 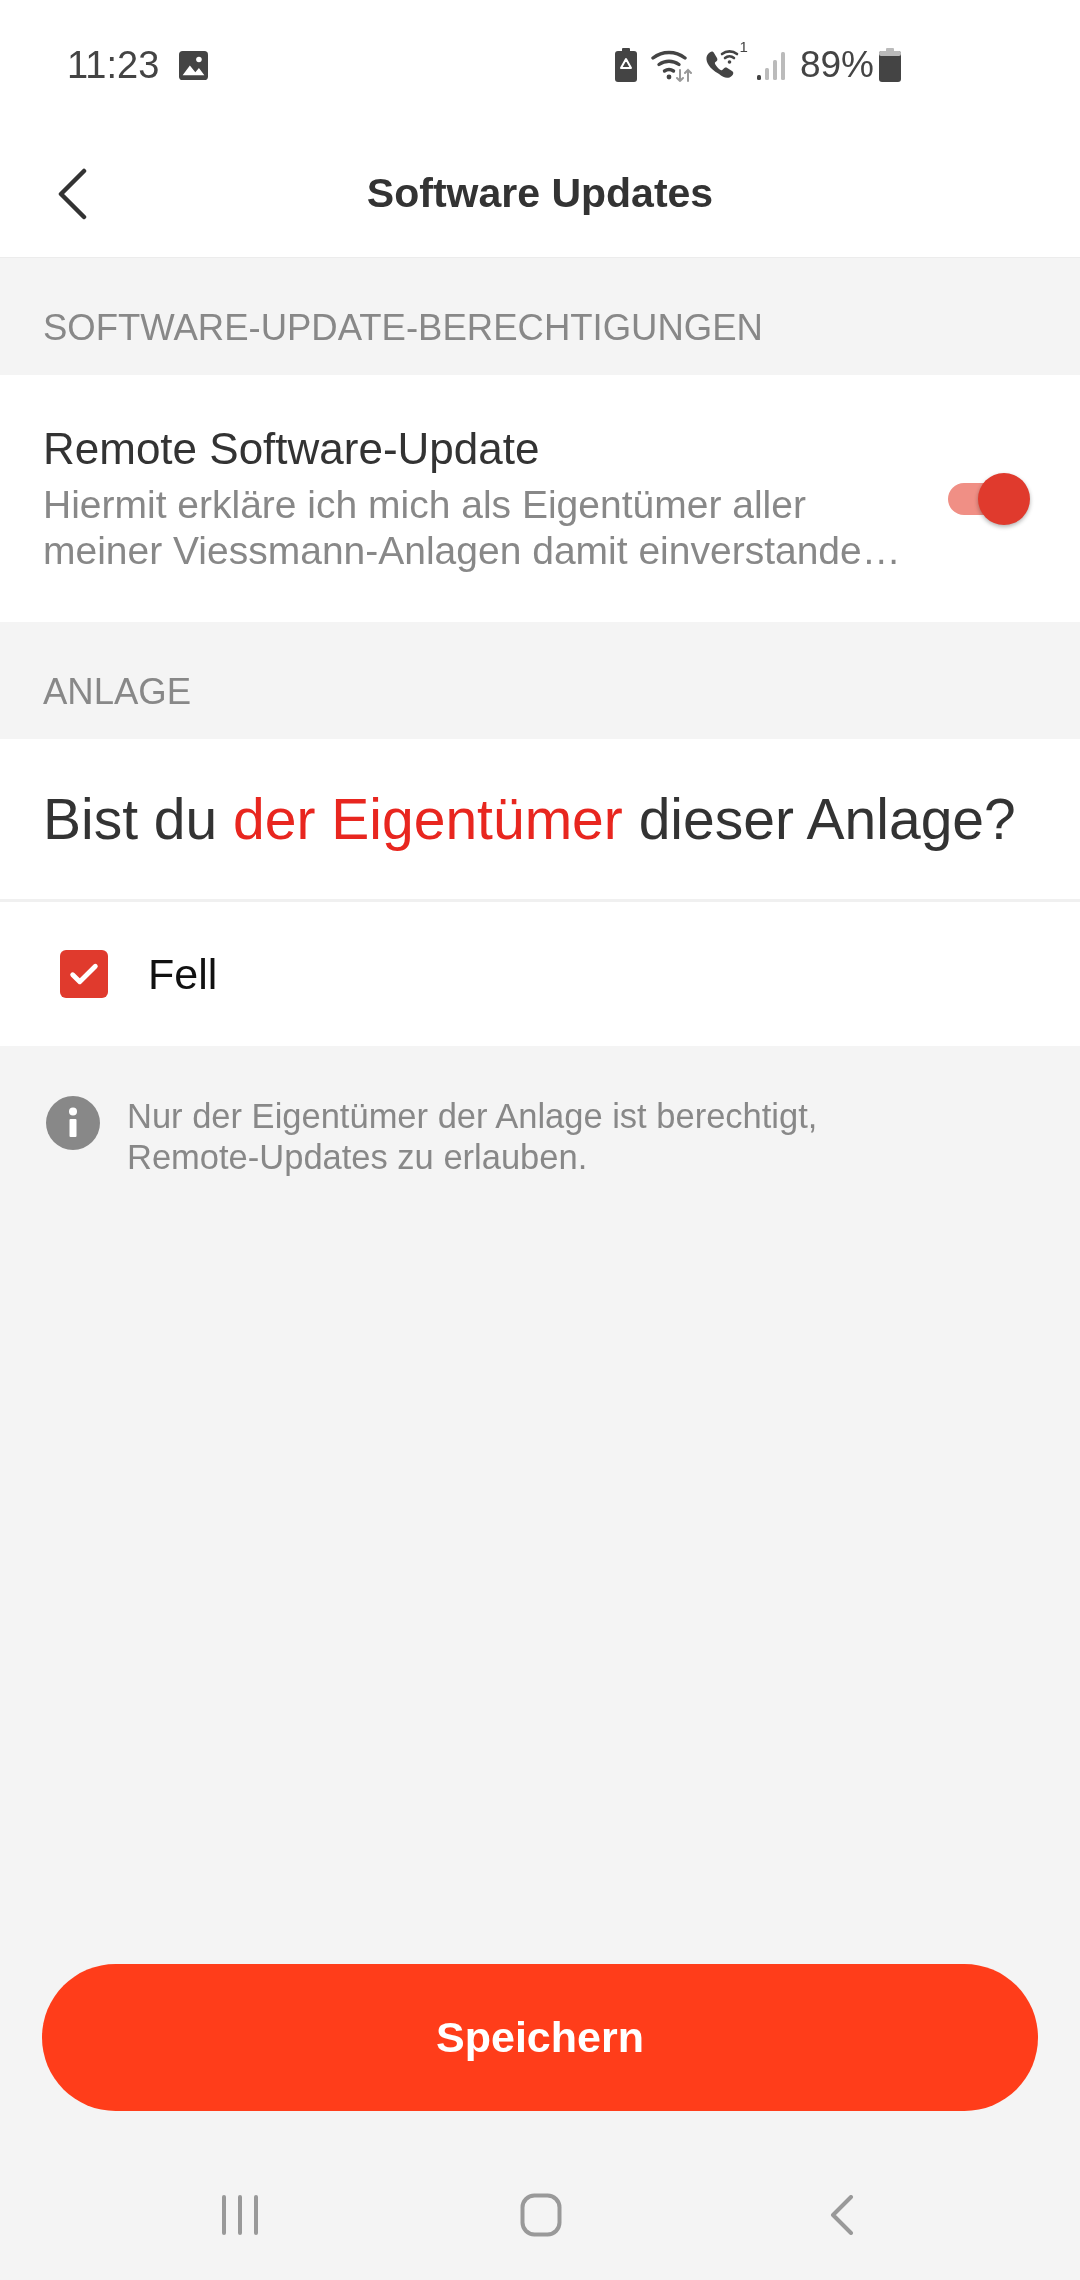 I want to click on back-icon, so click(x=72, y=193).